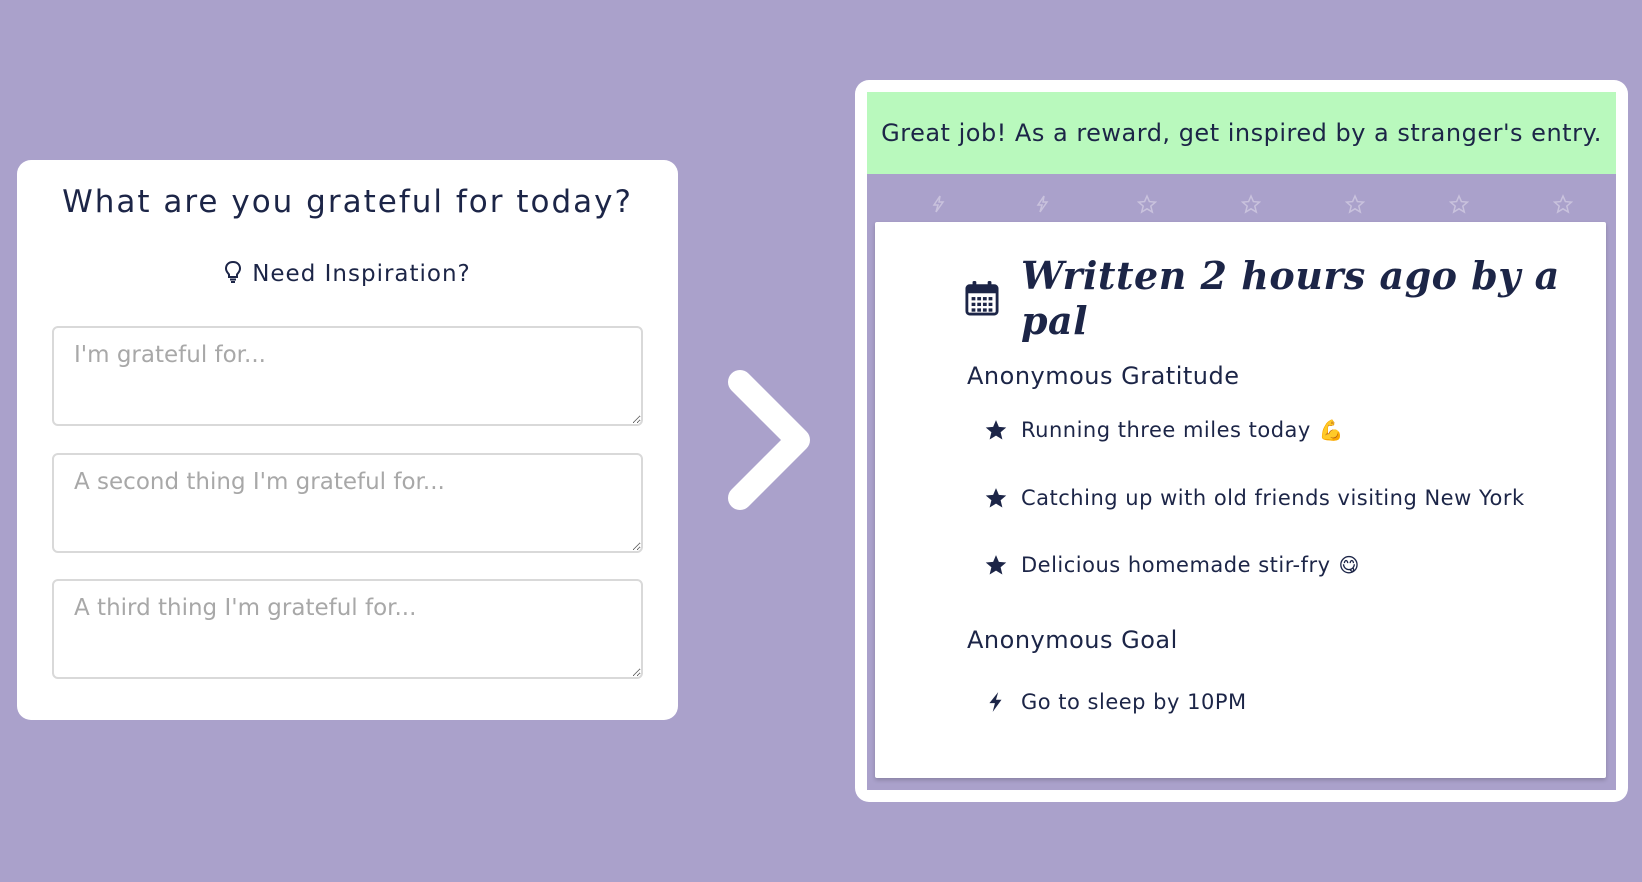 Image resolution: width=1642 pixels, height=882 pixels. I want to click on goal-item: Go to sleep by 10PM, so click(1116, 702).